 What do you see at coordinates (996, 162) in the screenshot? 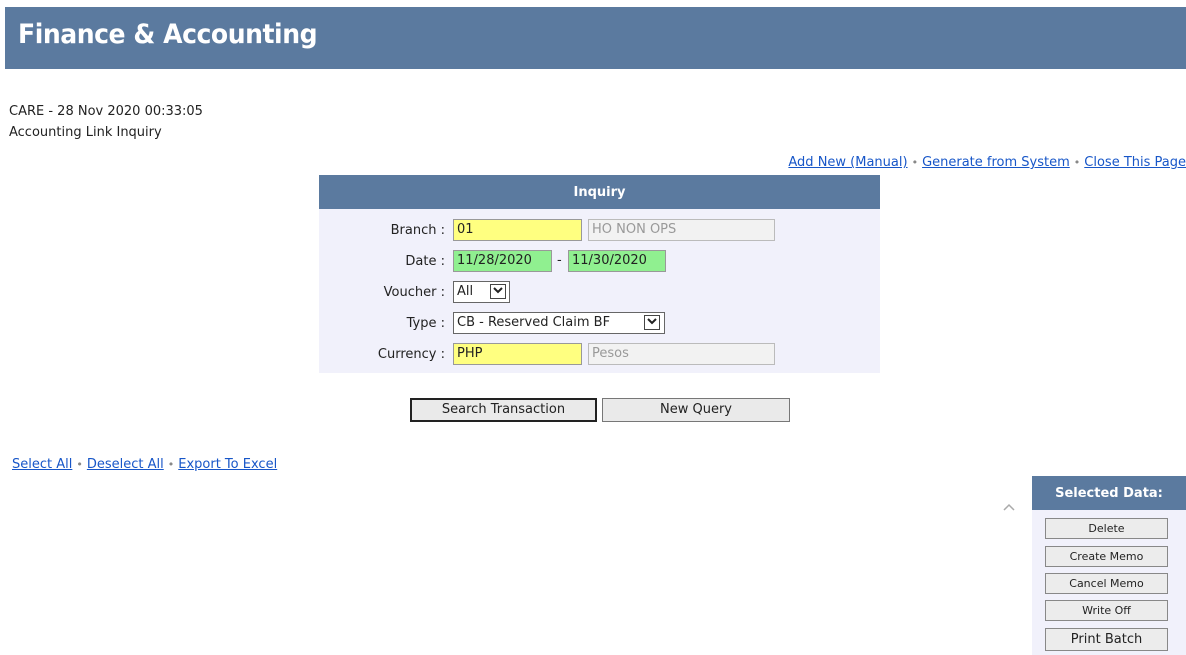
I see `generate-from-system-link: Generate from System` at bounding box center [996, 162].